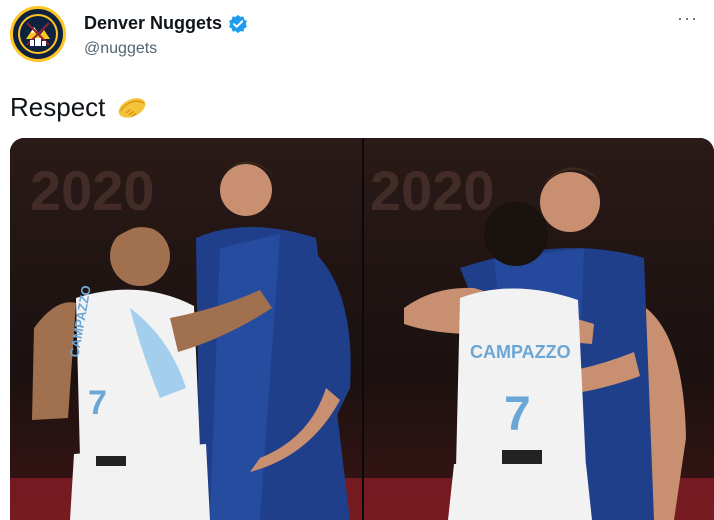  I want to click on name-row: Denver Nuggets, so click(166, 23).